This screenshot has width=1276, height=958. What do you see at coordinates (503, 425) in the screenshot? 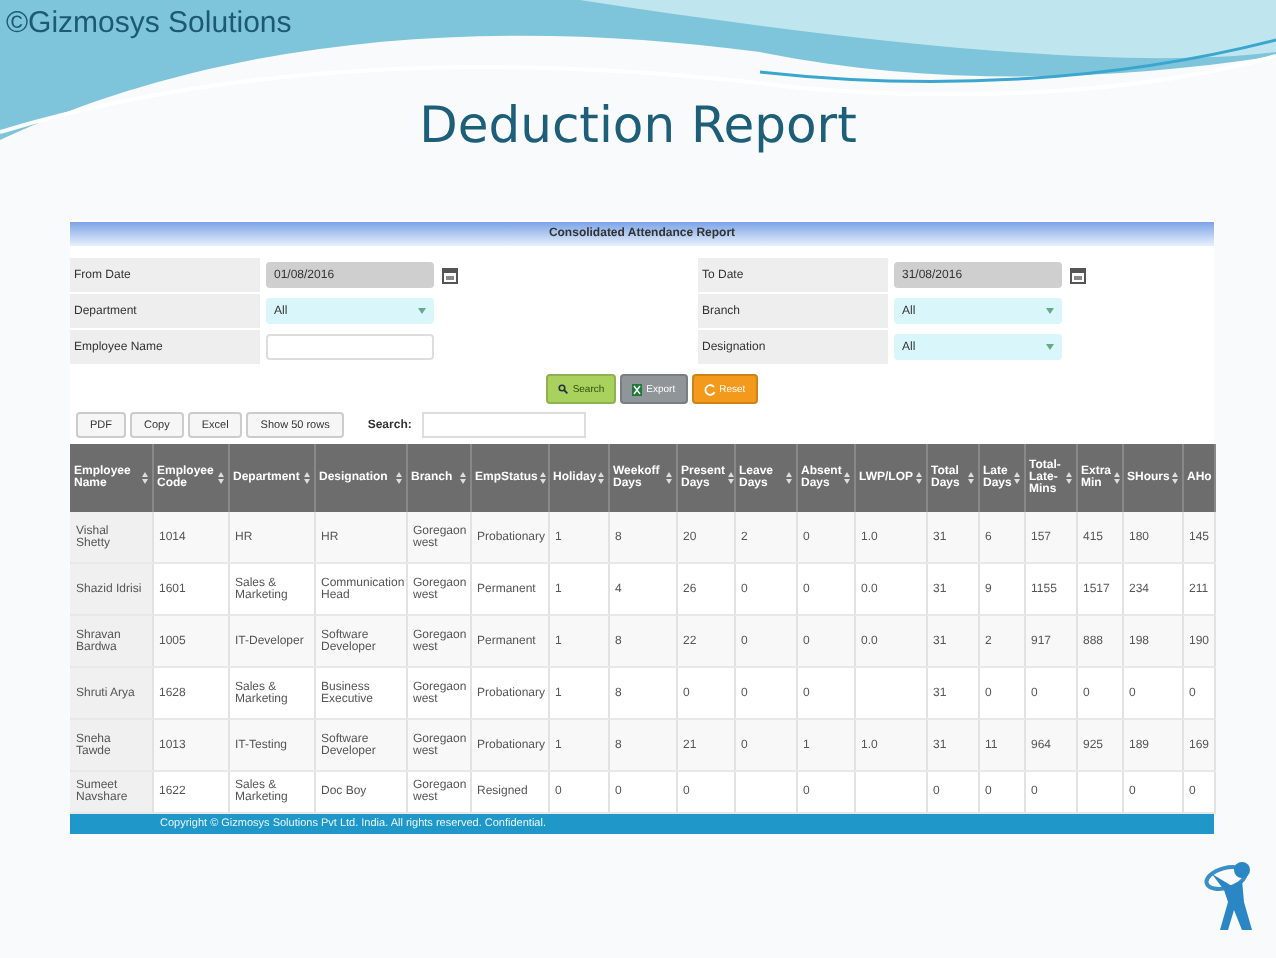
I see `search-field` at bounding box center [503, 425].